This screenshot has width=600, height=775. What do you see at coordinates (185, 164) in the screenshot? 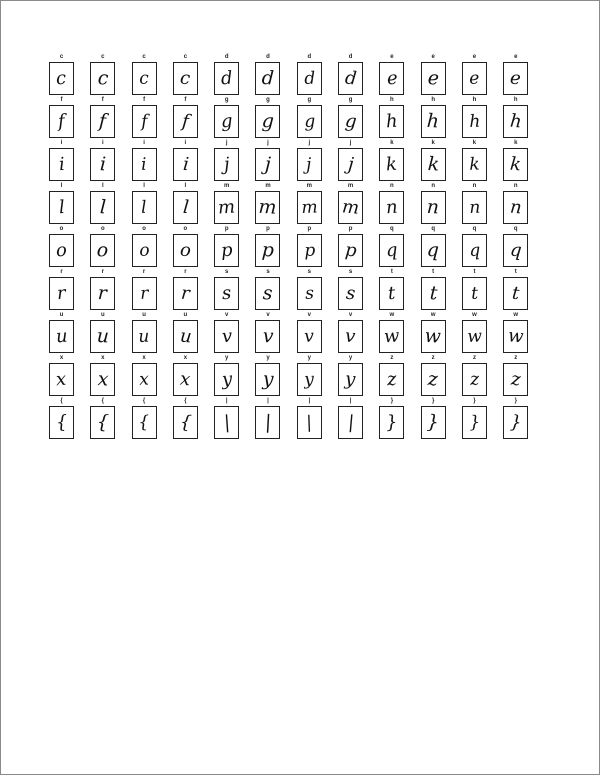
I see `handwritten-glyph: i` at bounding box center [185, 164].